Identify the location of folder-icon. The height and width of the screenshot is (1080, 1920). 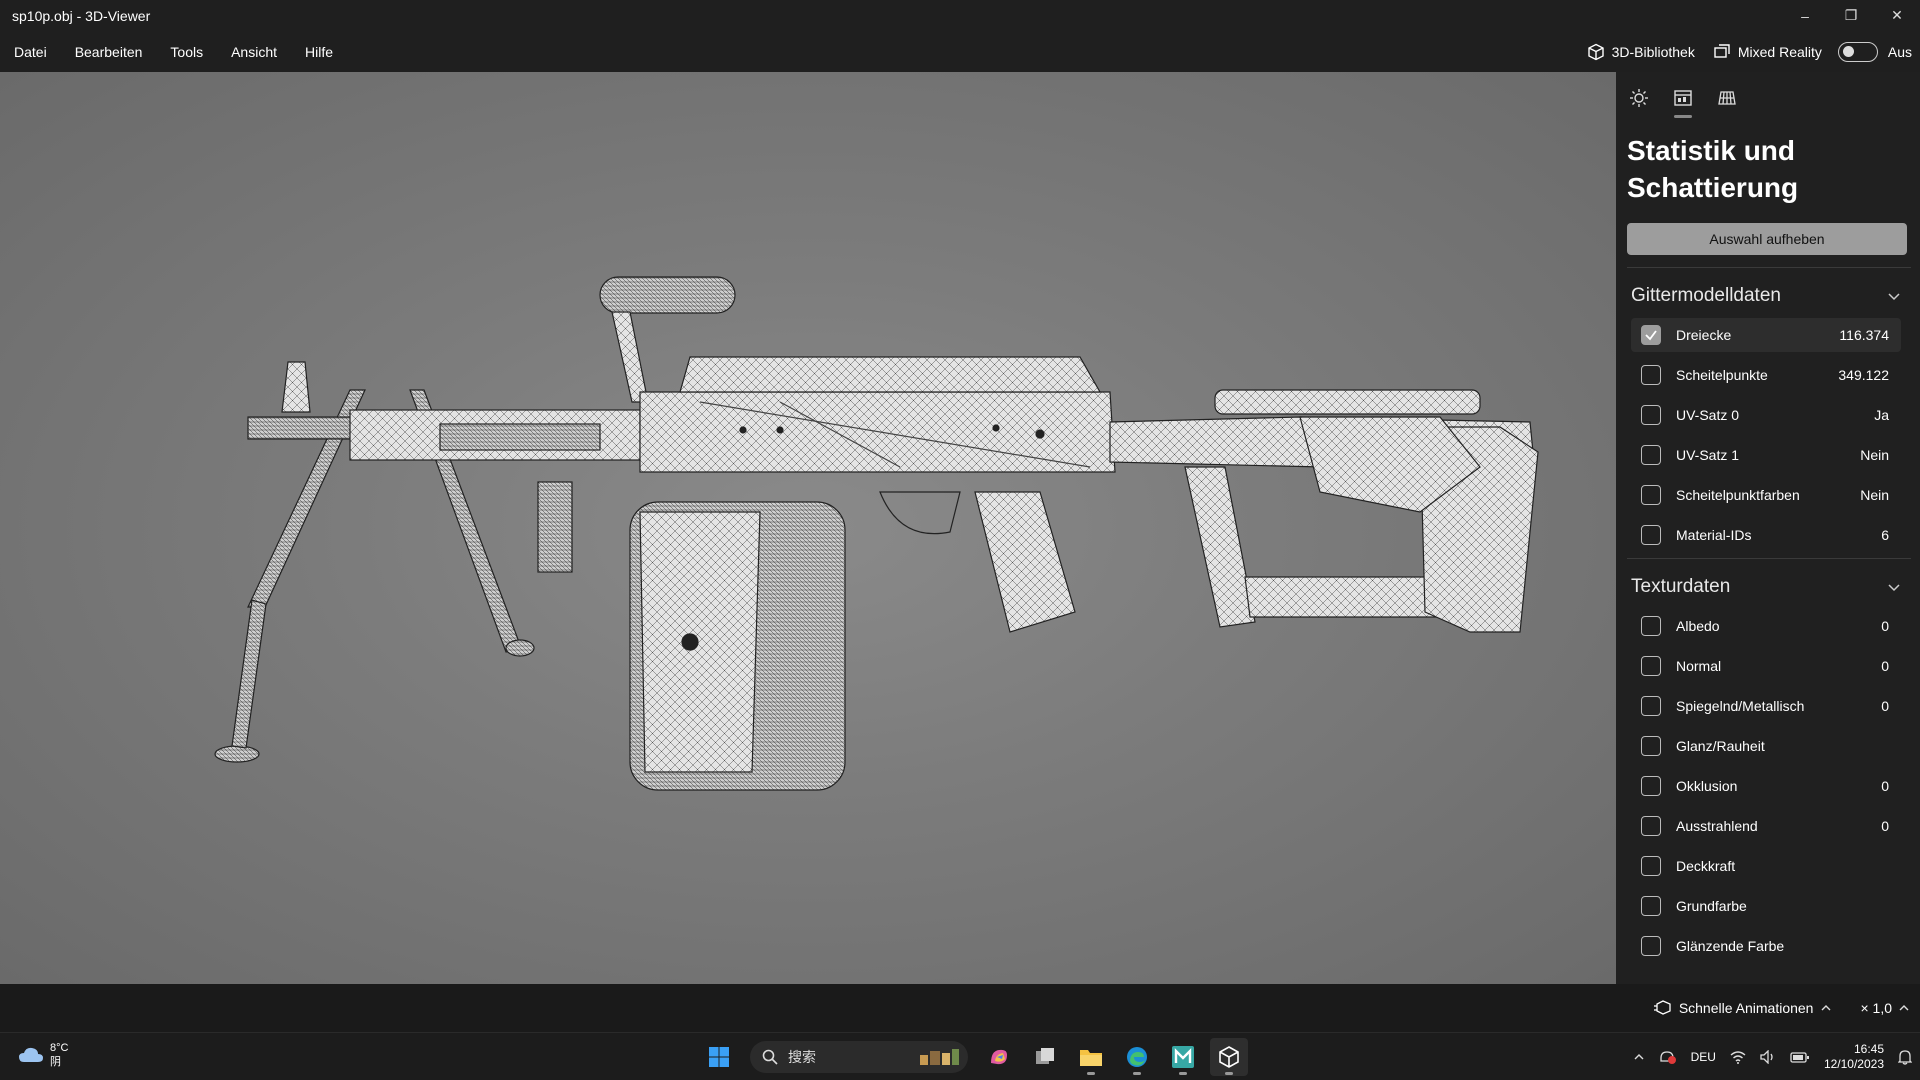
(1091, 1058).